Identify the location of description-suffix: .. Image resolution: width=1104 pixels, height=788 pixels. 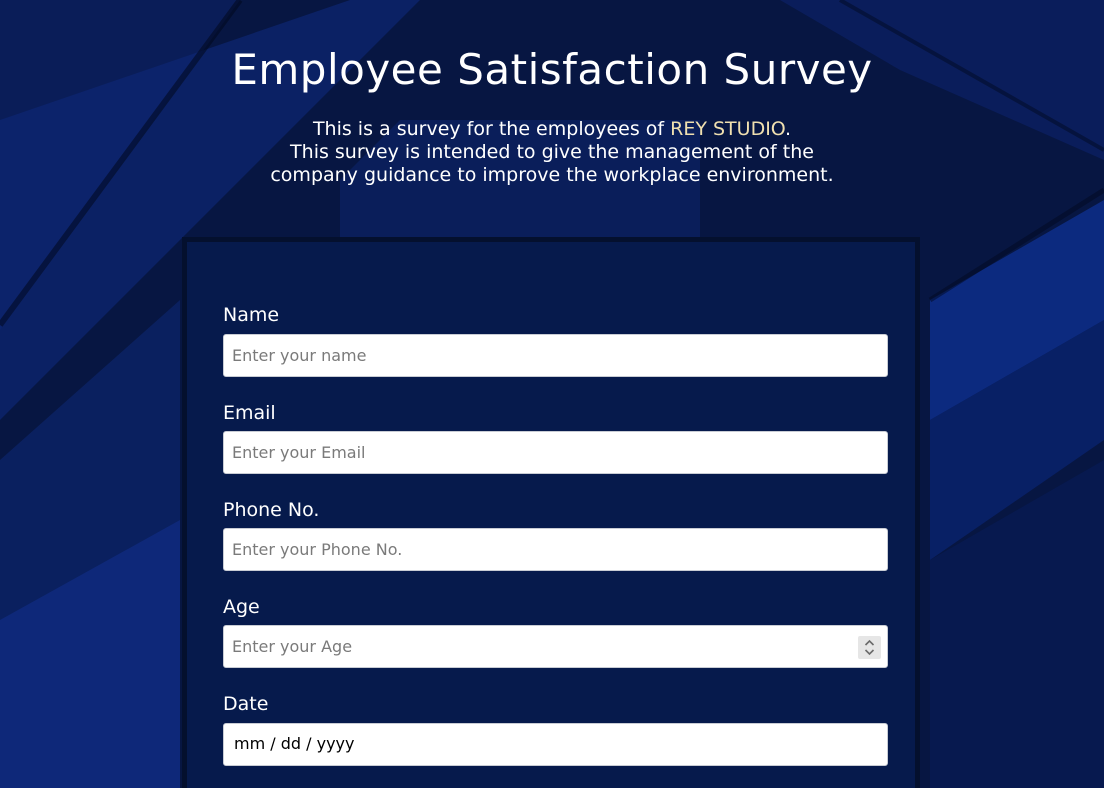
(788, 129).